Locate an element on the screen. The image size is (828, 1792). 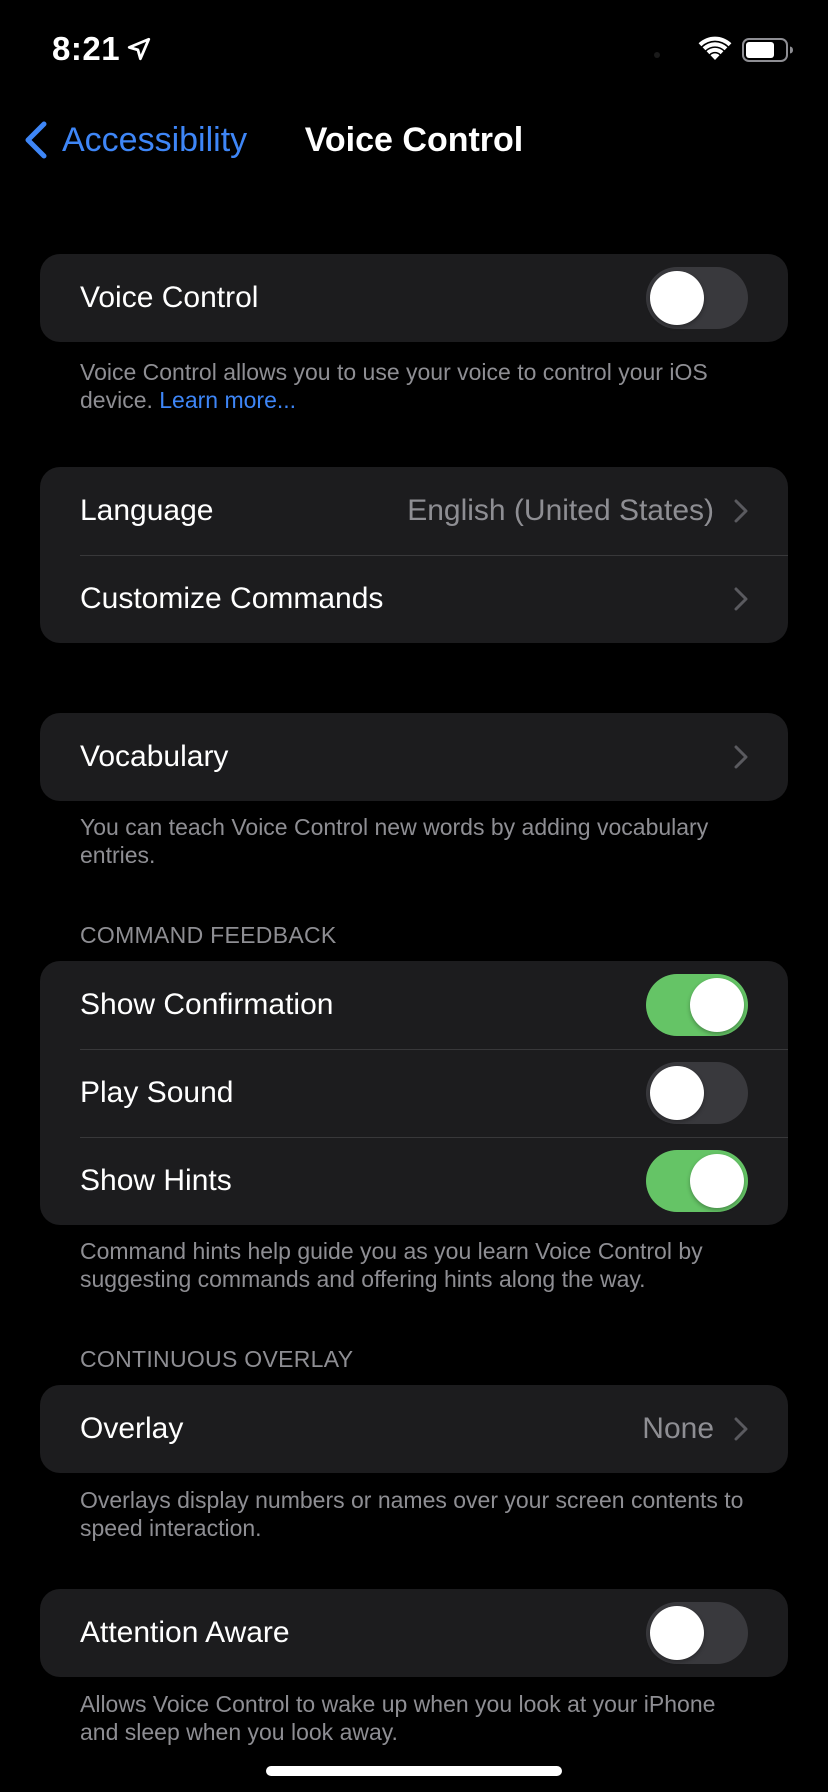
page-title: Voice Control is located at coordinates (414, 140).